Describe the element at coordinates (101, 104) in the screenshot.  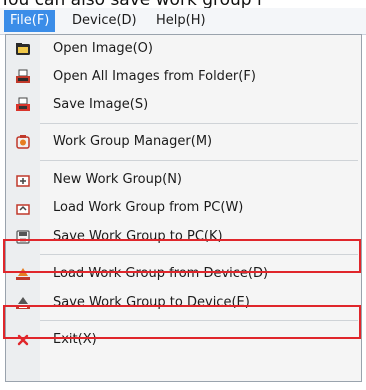
I see `menu-item-label: Save Image(S)` at that location.